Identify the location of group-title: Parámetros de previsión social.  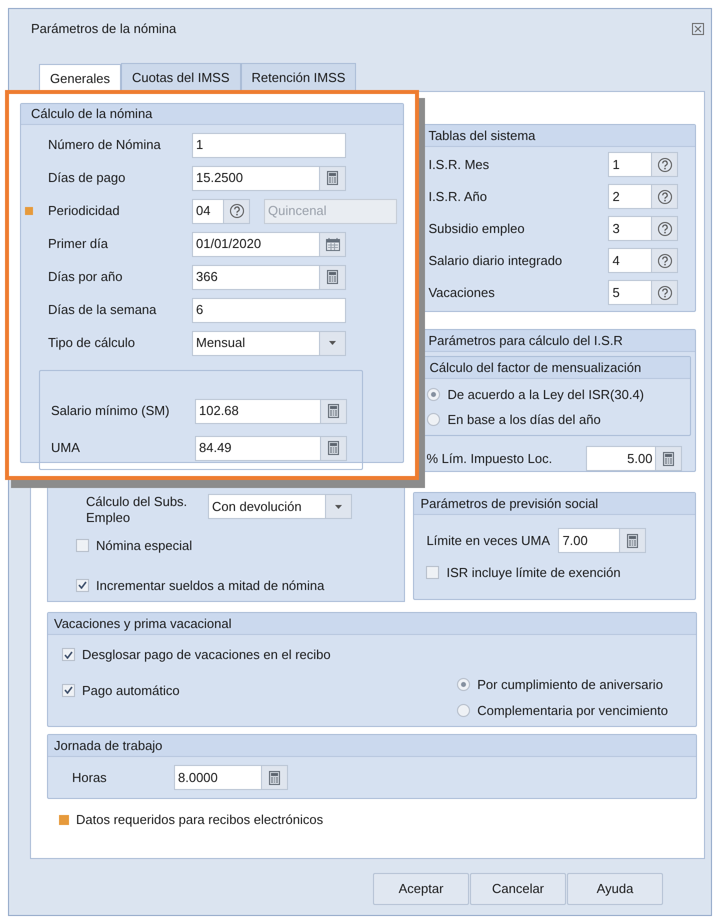
(509, 503).